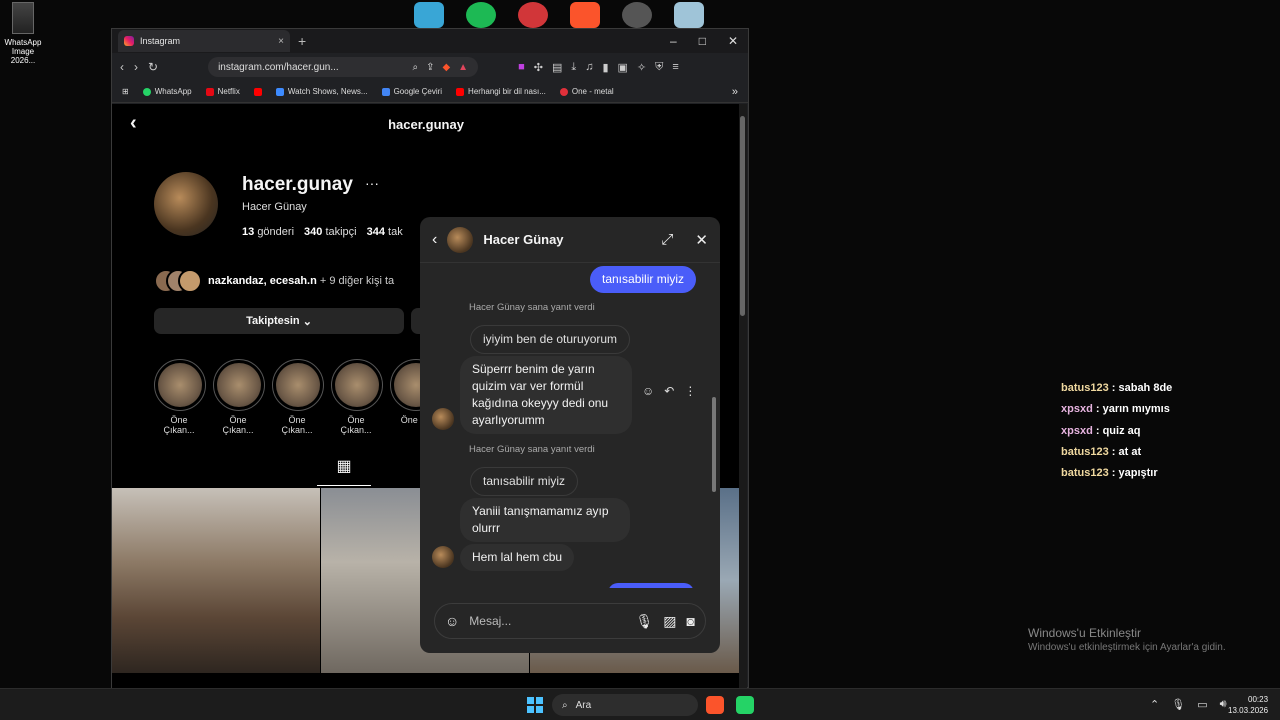 This screenshot has height=720, width=1280. Describe the element at coordinates (625, 705) in the screenshot. I see `taskbar-search: ⌕ Ara` at that location.